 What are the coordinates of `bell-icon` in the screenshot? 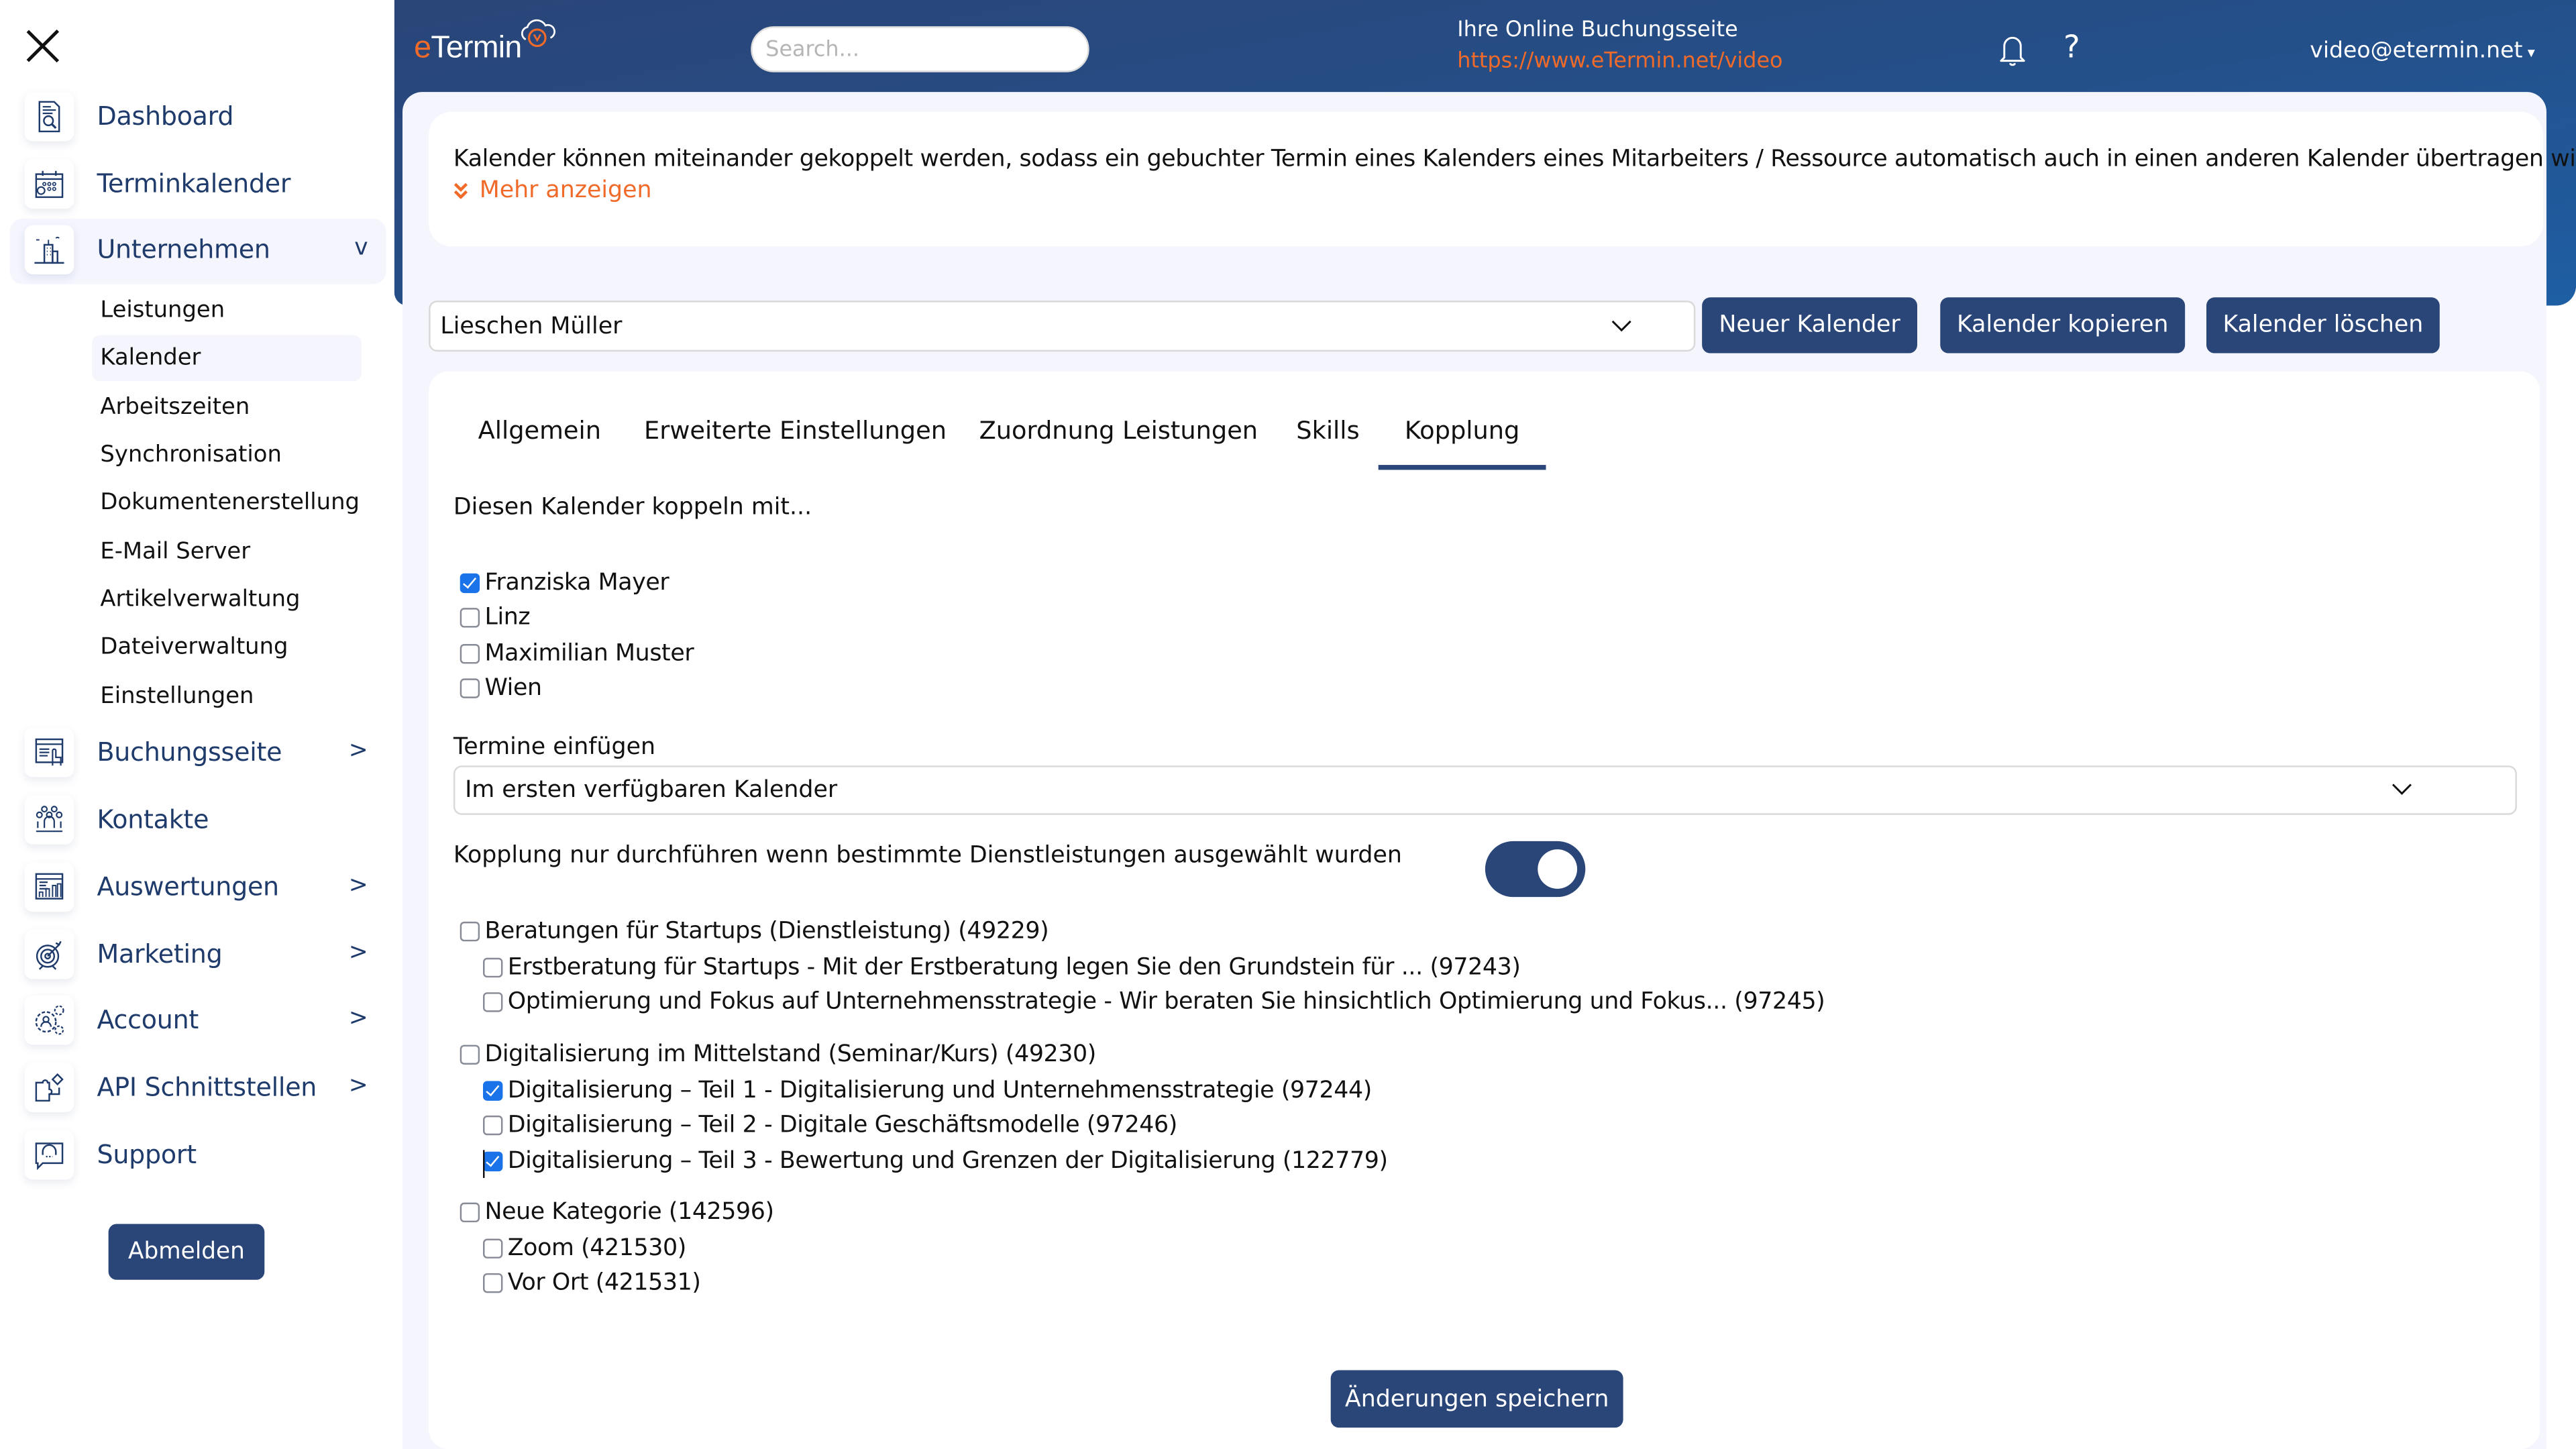 It's located at (2012, 50).